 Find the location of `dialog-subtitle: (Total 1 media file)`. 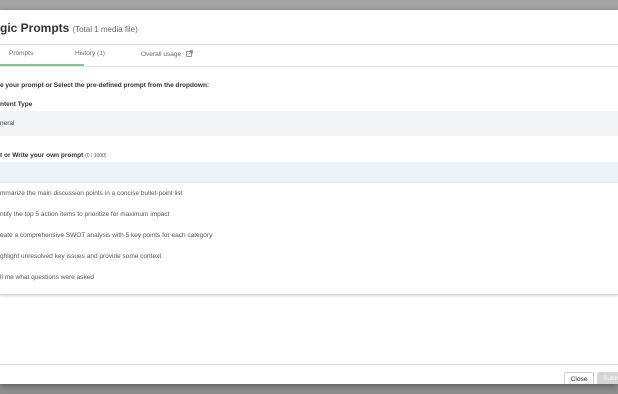

dialog-subtitle: (Total 1 media file) is located at coordinates (105, 29).